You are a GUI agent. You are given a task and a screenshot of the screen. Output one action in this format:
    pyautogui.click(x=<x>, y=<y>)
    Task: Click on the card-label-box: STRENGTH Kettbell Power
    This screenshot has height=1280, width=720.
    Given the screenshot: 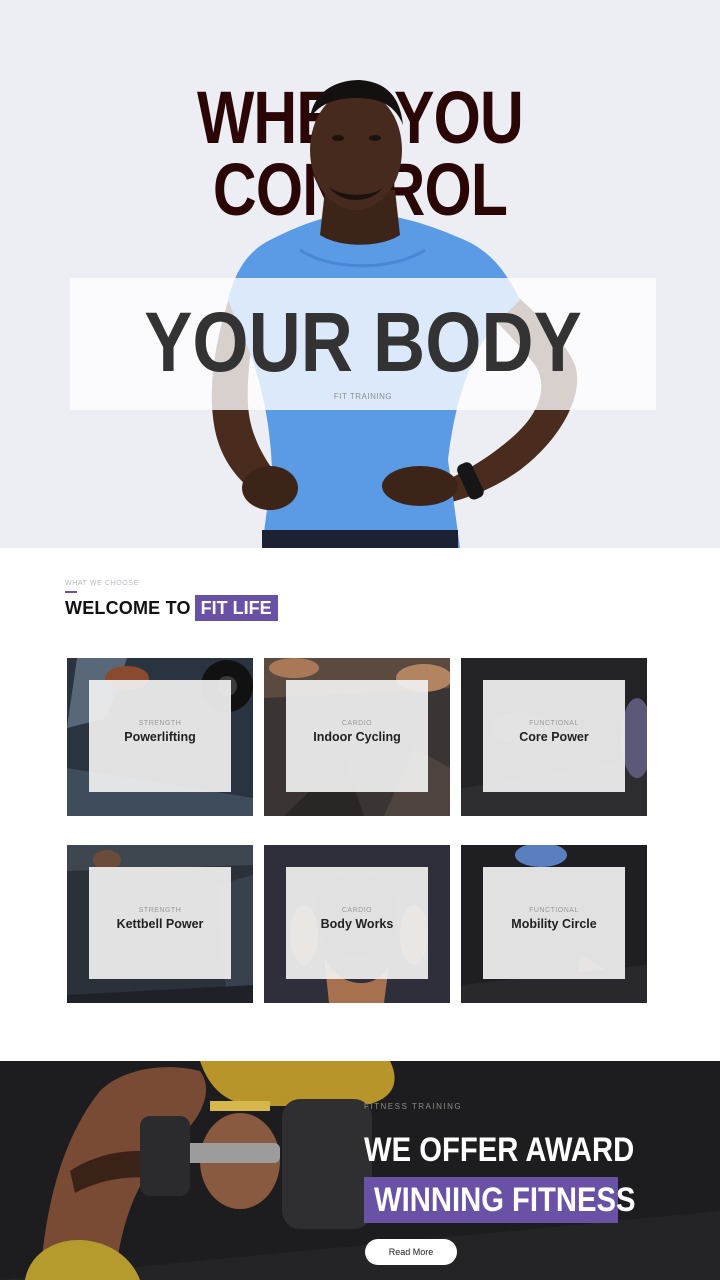 What is the action you would take?
    pyautogui.click(x=160, y=923)
    